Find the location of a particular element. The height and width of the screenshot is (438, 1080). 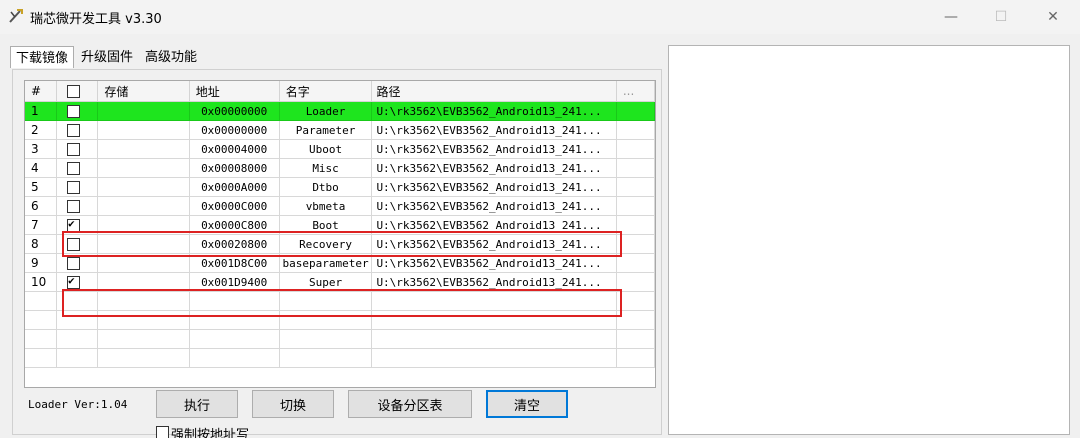

row-address: 0x001D8C00 is located at coordinates (234, 263).